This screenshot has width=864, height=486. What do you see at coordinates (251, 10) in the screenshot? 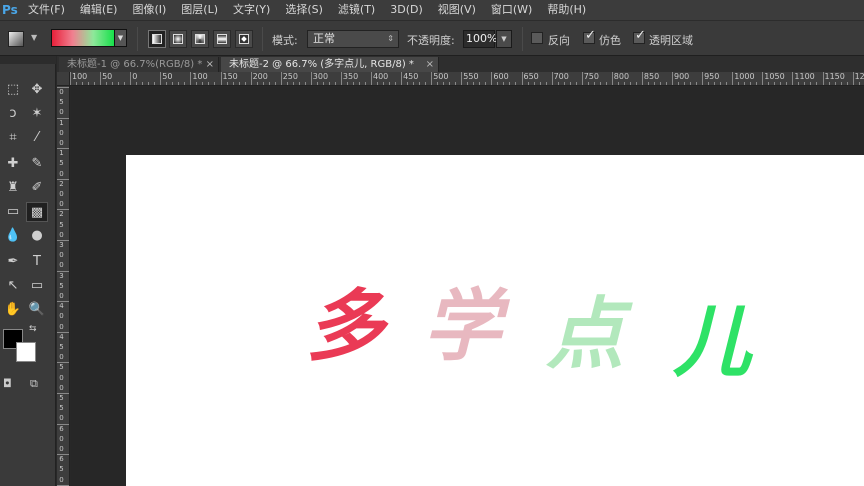
I see `menu-type: 文字(Y)` at bounding box center [251, 10].